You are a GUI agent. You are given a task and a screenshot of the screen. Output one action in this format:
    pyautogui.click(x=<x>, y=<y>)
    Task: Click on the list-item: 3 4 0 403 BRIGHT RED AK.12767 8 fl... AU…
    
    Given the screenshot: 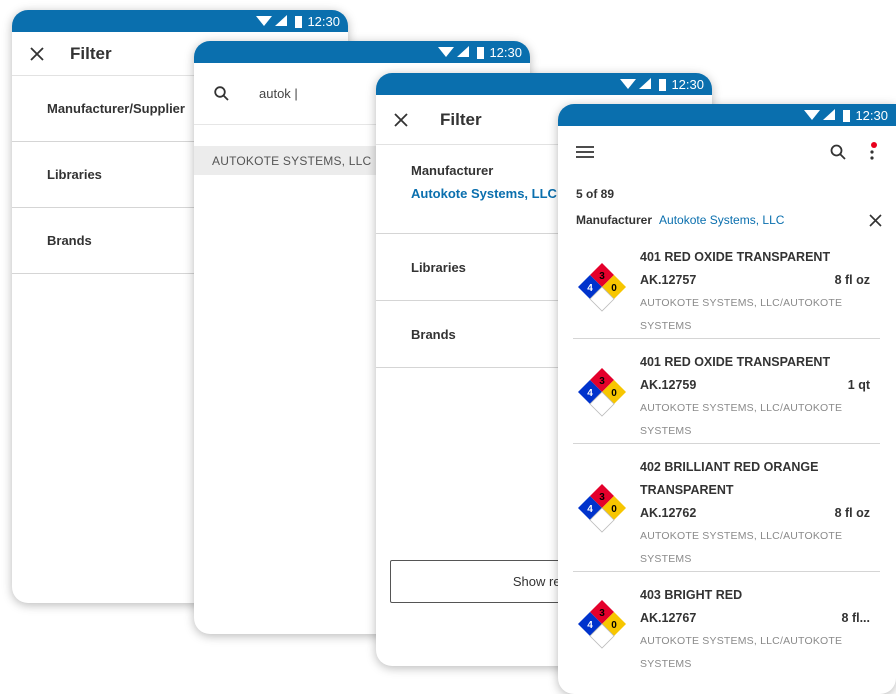 What is the action you would take?
    pyautogui.click(x=726, y=624)
    